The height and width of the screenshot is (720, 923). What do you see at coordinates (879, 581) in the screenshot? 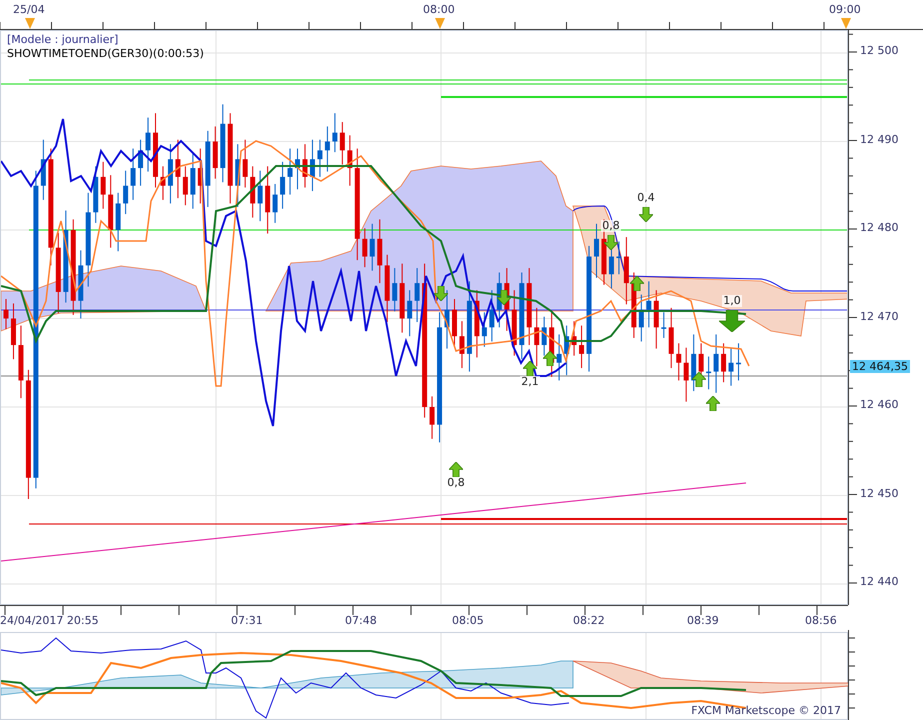
I see `price-label: 12 440` at bounding box center [879, 581].